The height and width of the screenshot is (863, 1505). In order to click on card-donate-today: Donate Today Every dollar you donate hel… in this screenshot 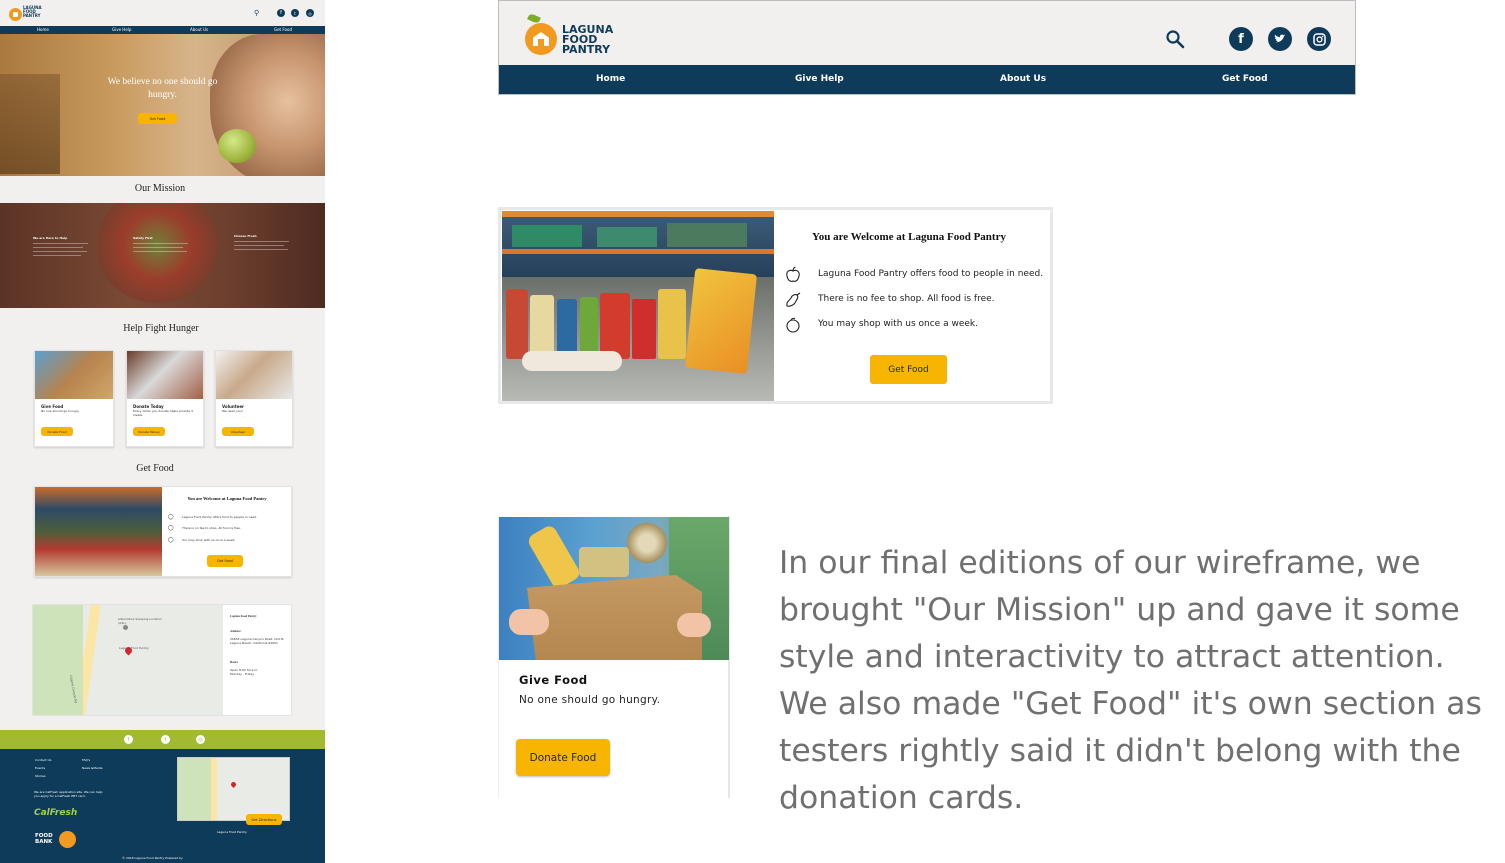, I will do `click(165, 398)`.